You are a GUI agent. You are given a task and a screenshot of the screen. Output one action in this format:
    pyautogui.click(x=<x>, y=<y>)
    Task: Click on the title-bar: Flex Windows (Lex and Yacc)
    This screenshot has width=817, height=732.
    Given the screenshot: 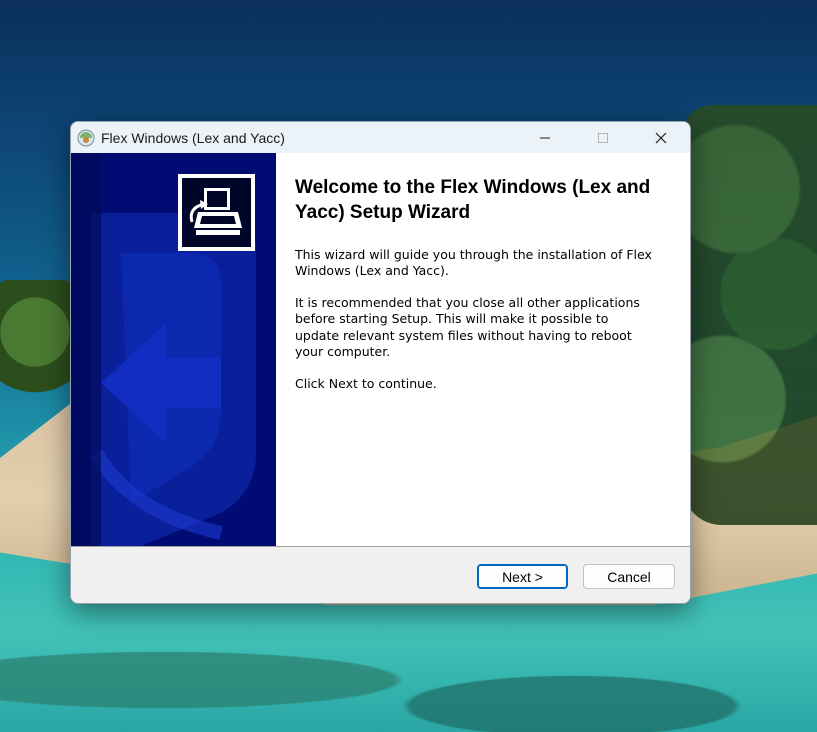 What is the action you would take?
    pyautogui.click(x=380, y=137)
    